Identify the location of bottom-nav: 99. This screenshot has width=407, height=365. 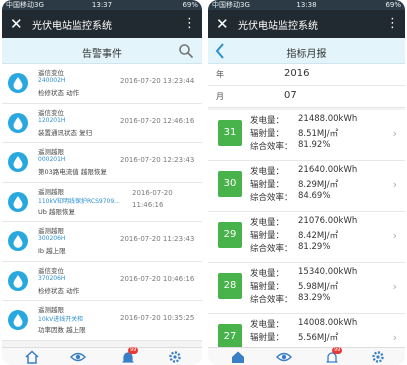
(102, 356).